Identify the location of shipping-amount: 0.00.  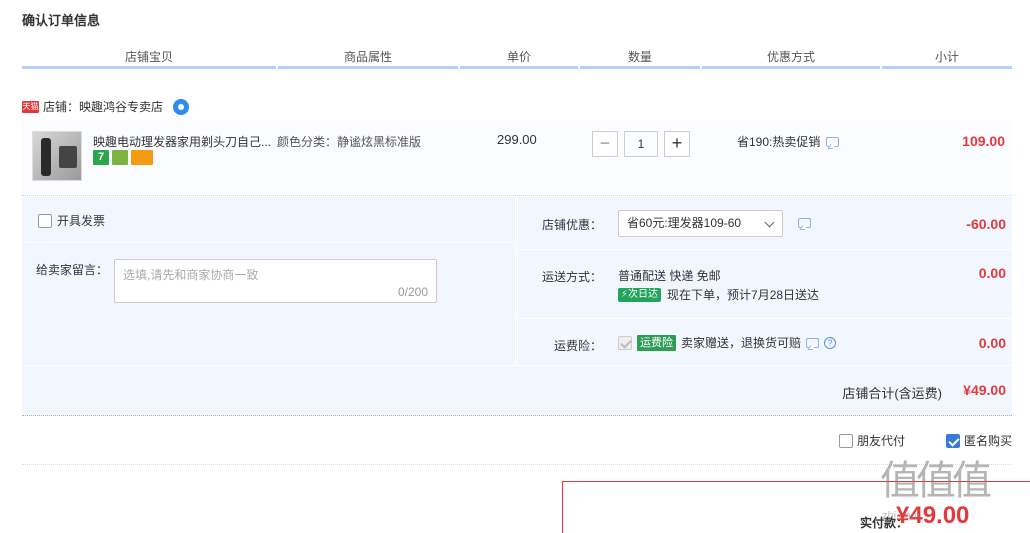
(992, 273).